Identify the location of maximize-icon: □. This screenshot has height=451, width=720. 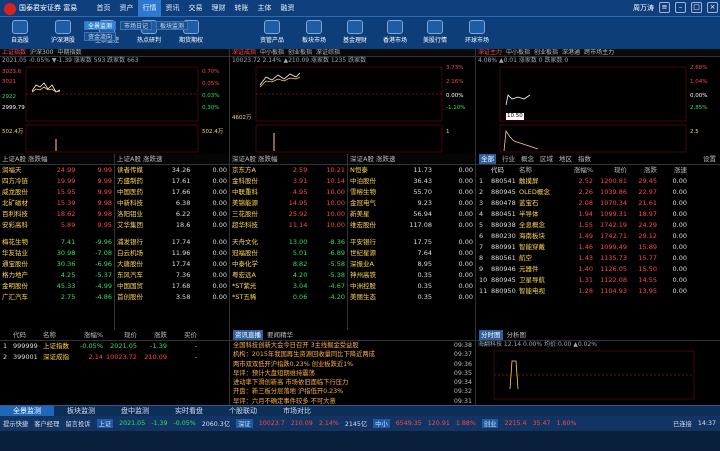
(696, 7).